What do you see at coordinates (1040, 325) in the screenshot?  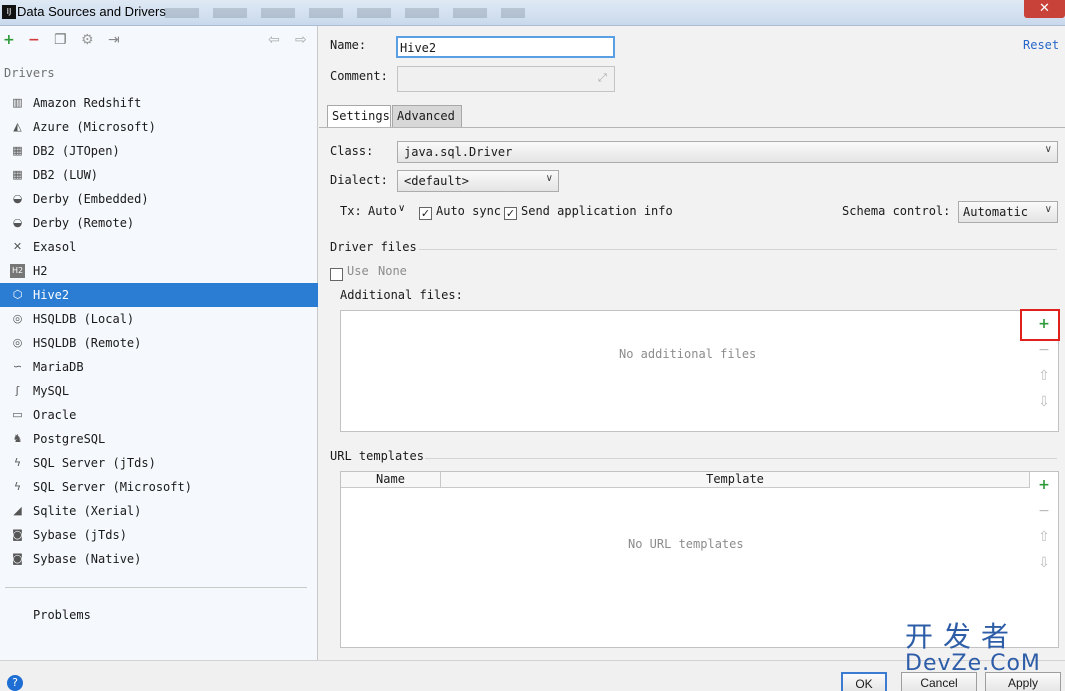 I see `highlight-box` at bounding box center [1040, 325].